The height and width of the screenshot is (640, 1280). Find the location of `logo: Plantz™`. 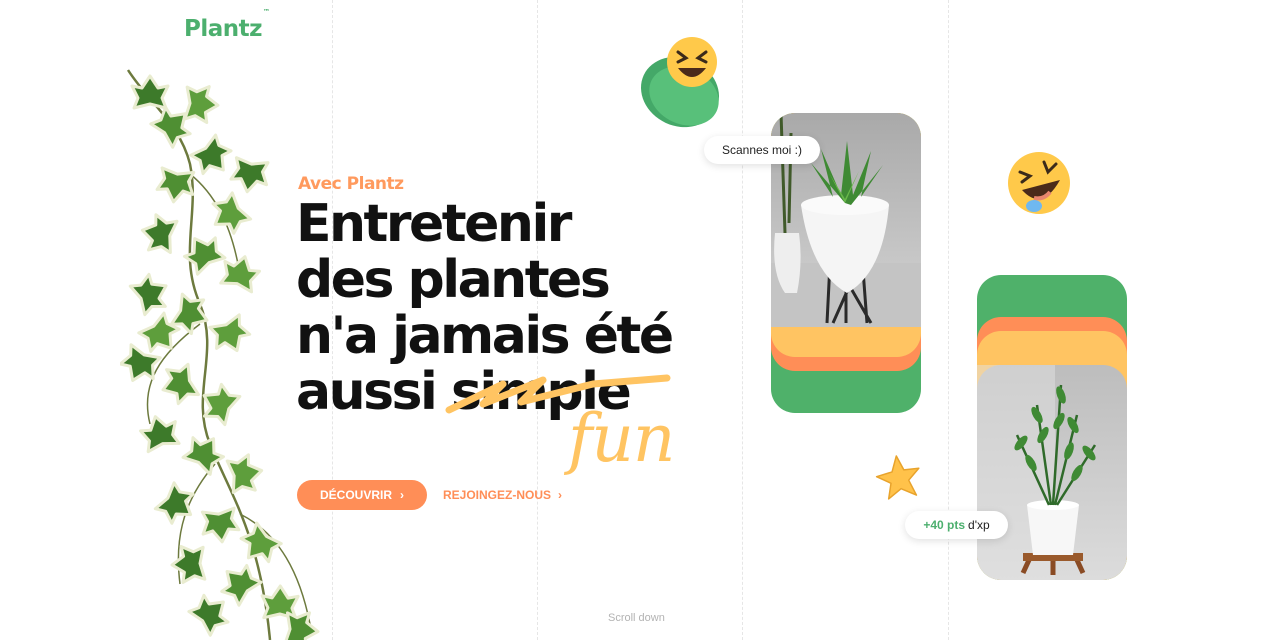

logo: Plantz™ is located at coordinates (227, 25).